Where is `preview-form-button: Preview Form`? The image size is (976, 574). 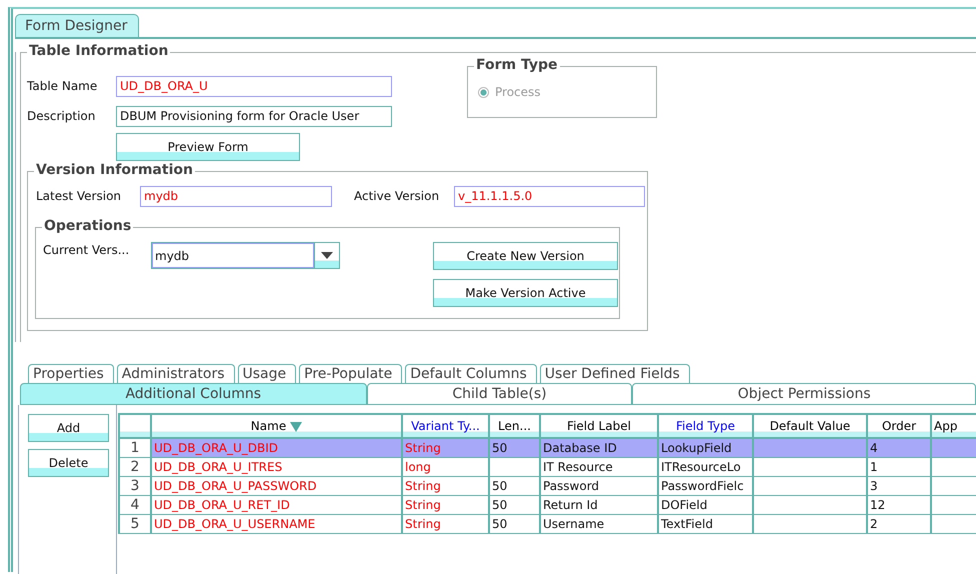 preview-form-button: Preview Form is located at coordinates (208, 146).